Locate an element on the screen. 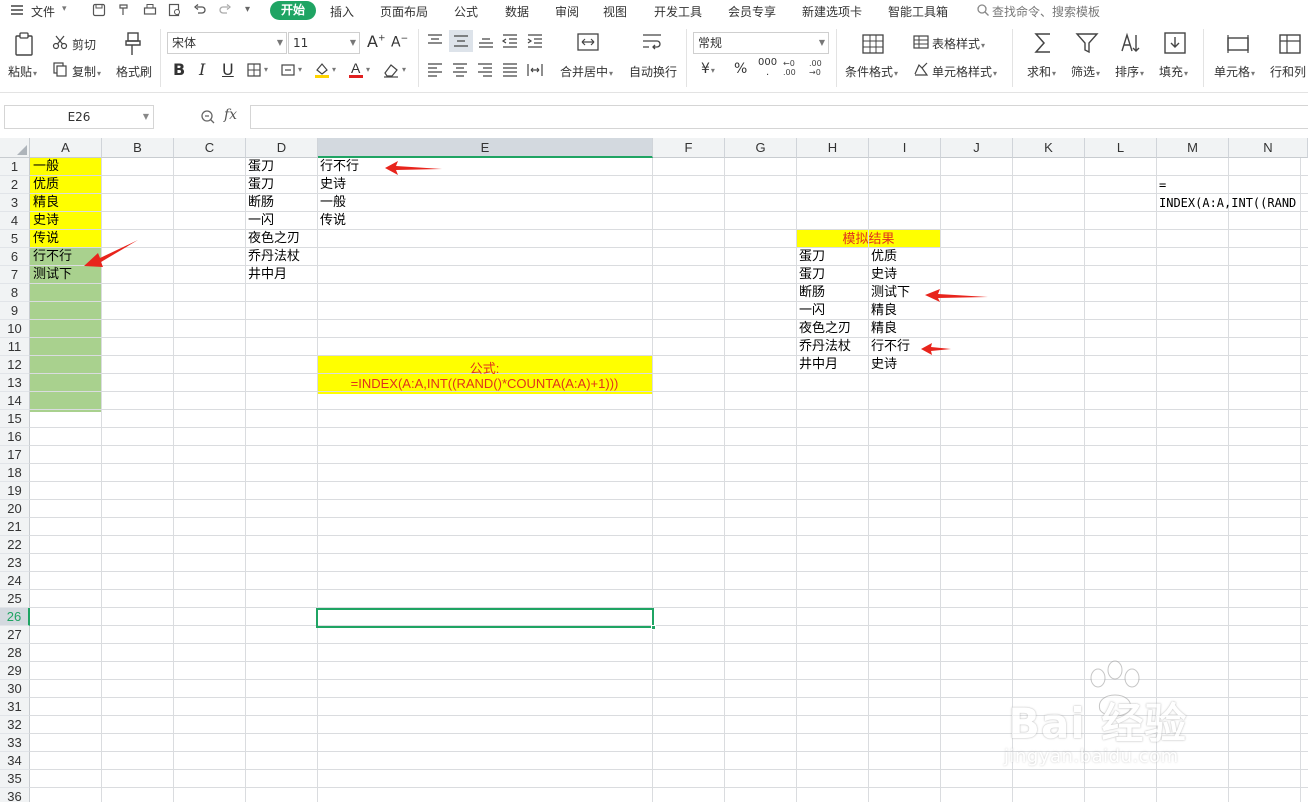  format-painter-small-icon is located at coordinates (124, 10).